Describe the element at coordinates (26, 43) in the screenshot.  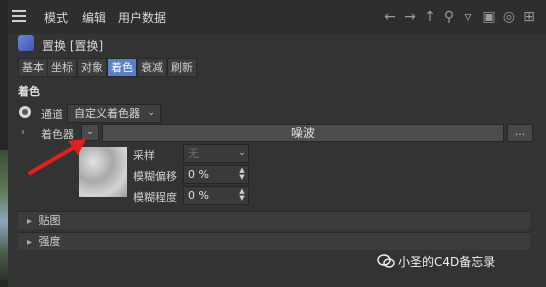
I see `displacer-object-icon` at that location.